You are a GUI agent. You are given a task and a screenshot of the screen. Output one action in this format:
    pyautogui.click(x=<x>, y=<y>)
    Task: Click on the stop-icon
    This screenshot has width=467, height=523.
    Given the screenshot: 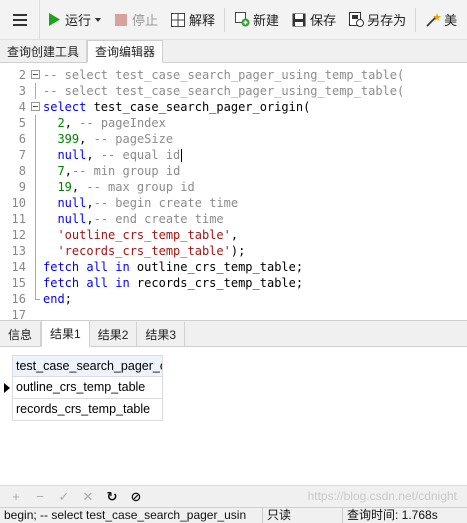 What is the action you would take?
    pyautogui.click(x=121, y=20)
    